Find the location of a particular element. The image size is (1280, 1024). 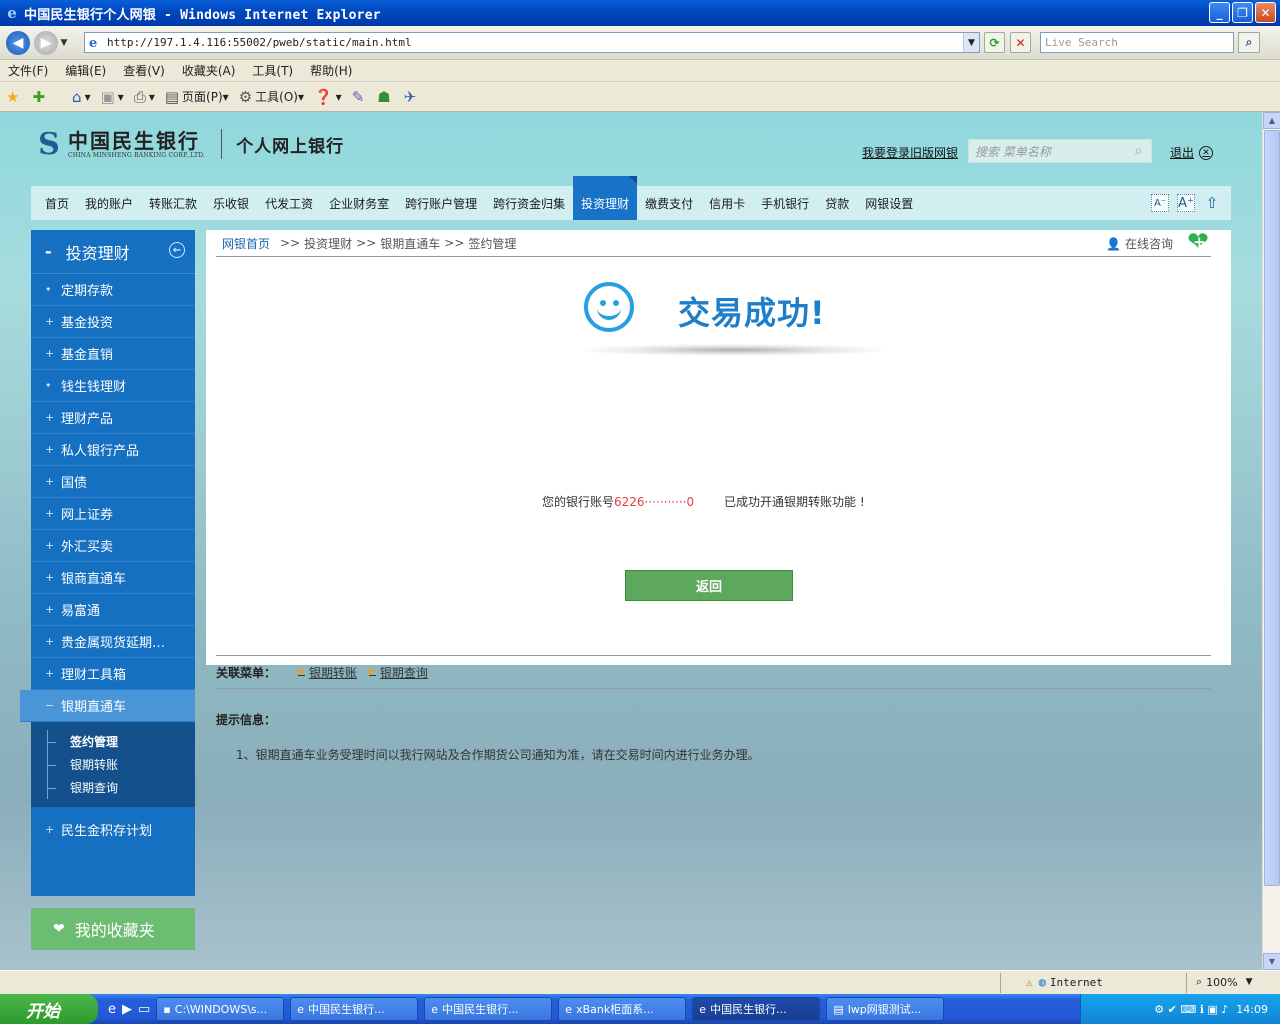

sidebar-item-private-banking: + 私人银行产品 is located at coordinates (113, 450).